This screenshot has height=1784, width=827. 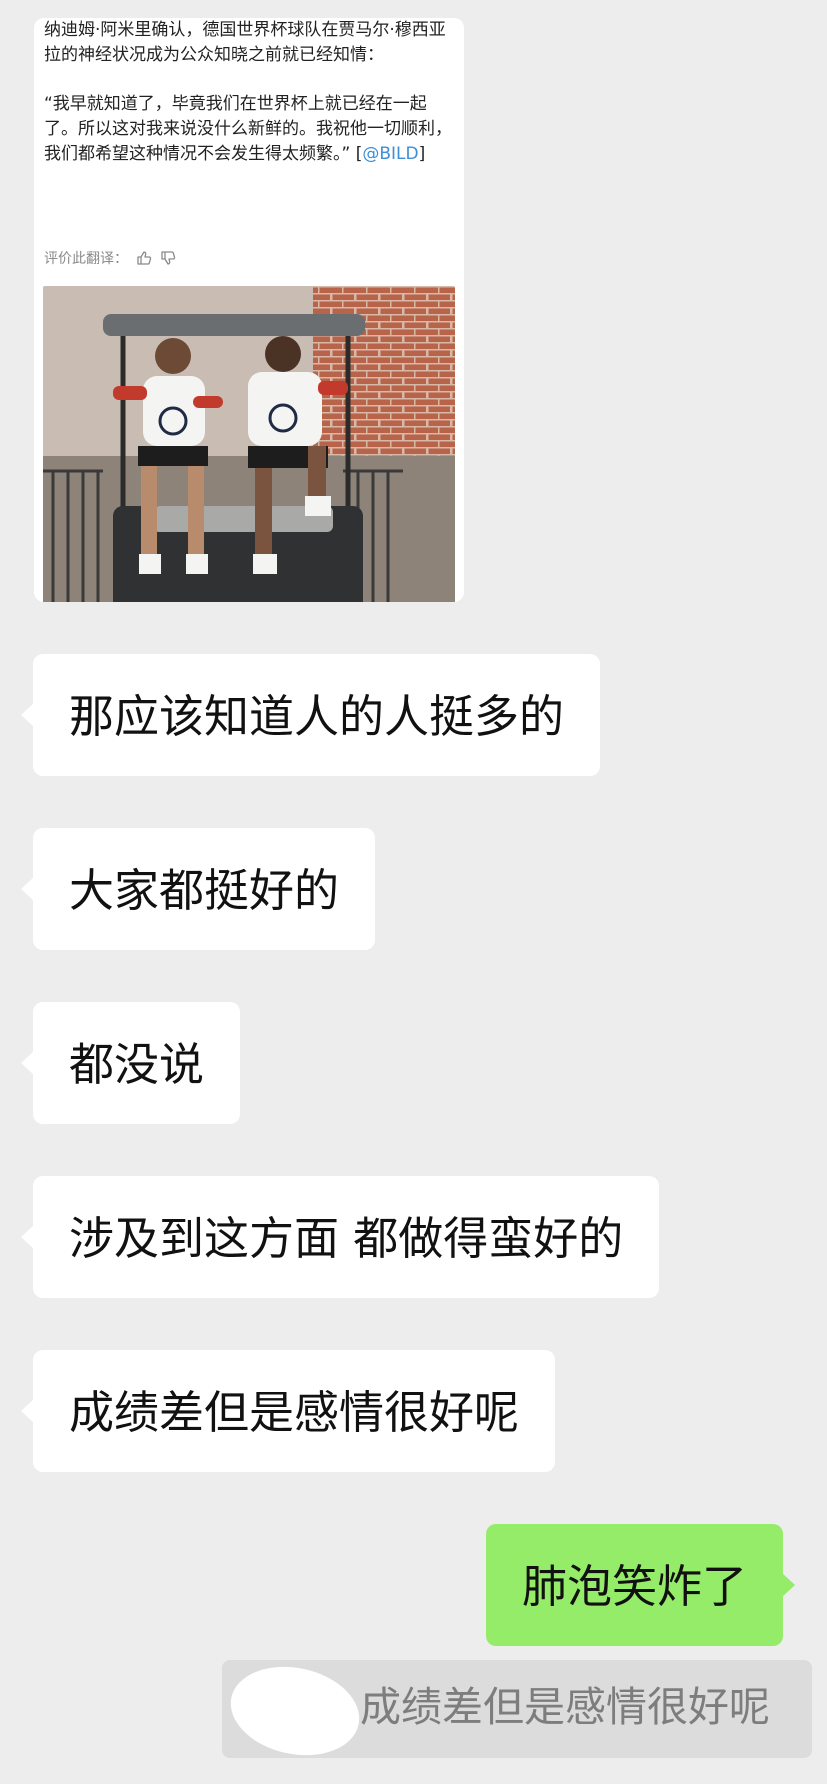 What do you see at coordinates (288, 1411) in the screenshot?
I see `incoming-message-5: 成绩差但是感情很好呢` at bounding box center [288, 1411].